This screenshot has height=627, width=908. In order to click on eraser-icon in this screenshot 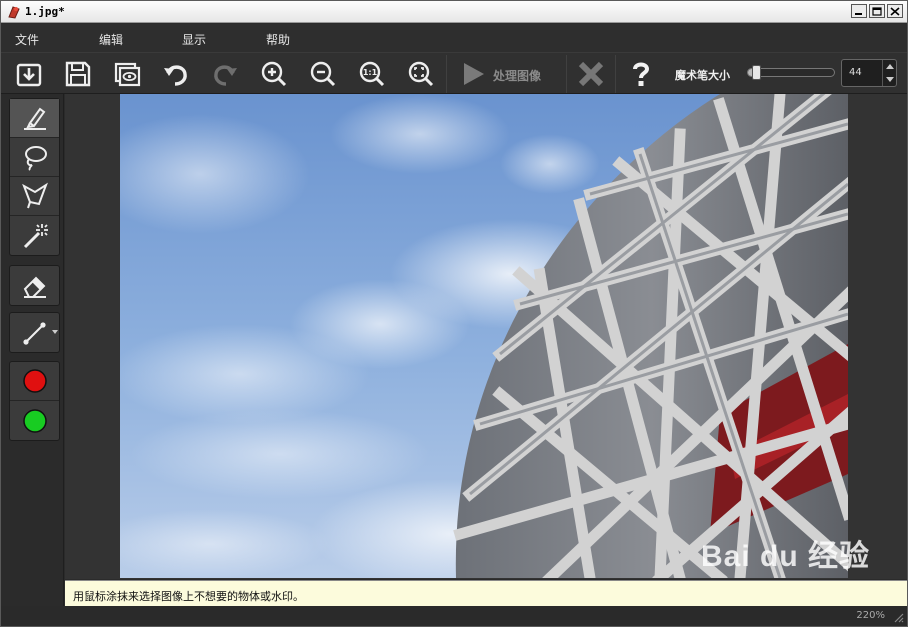, I will do `click(34, 287)`.